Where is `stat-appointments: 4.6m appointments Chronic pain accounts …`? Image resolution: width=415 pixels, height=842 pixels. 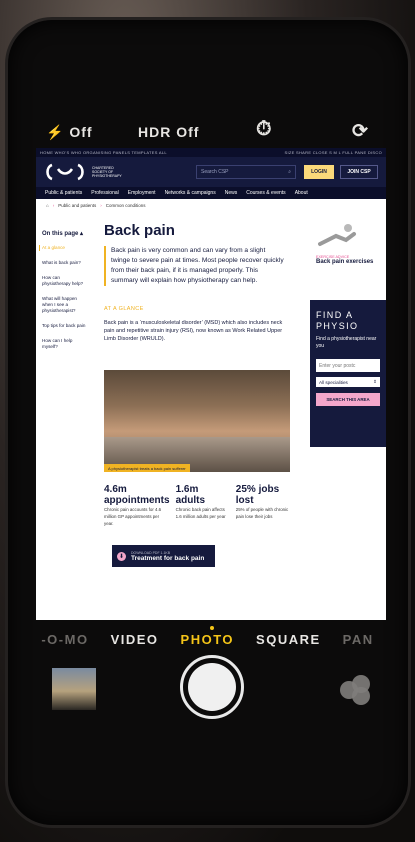
stat-appointments: 4.6m appointments Chronic pain accounts … is located at coordinates (137, 505).